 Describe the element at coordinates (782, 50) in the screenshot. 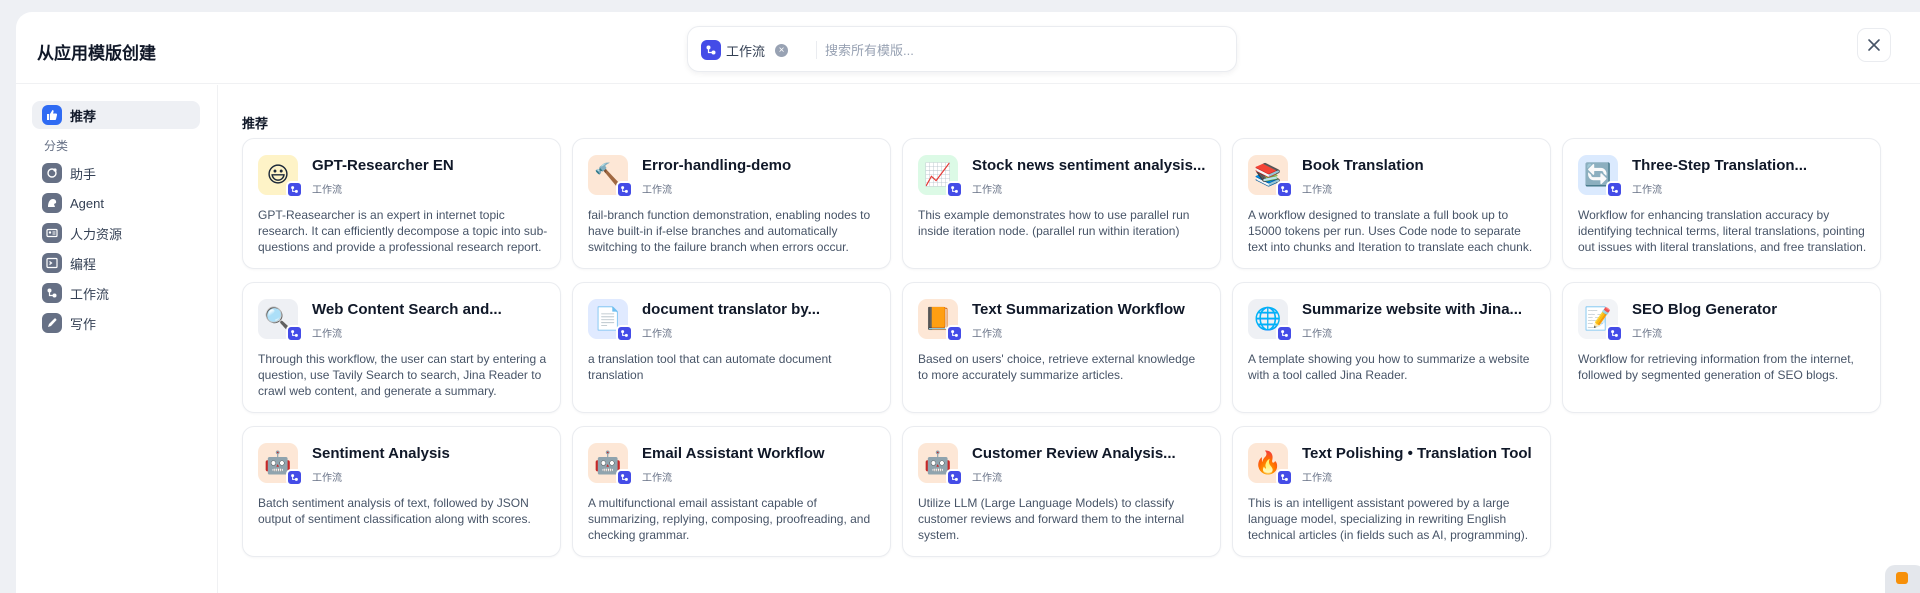

I see `clear-filter-icon: ×` at that location.